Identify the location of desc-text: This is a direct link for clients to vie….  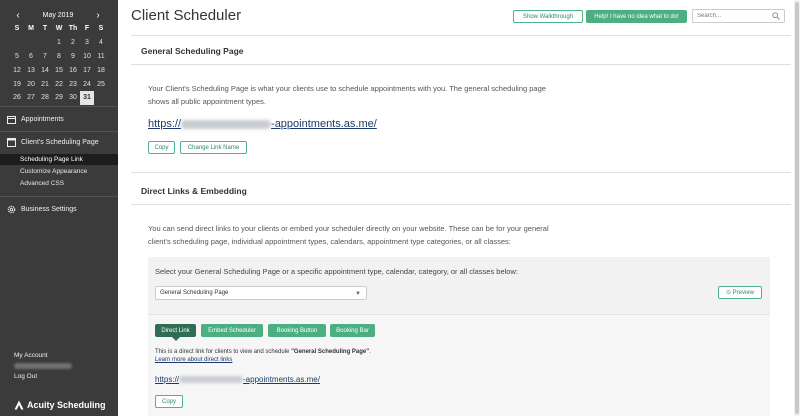
(223, 352).